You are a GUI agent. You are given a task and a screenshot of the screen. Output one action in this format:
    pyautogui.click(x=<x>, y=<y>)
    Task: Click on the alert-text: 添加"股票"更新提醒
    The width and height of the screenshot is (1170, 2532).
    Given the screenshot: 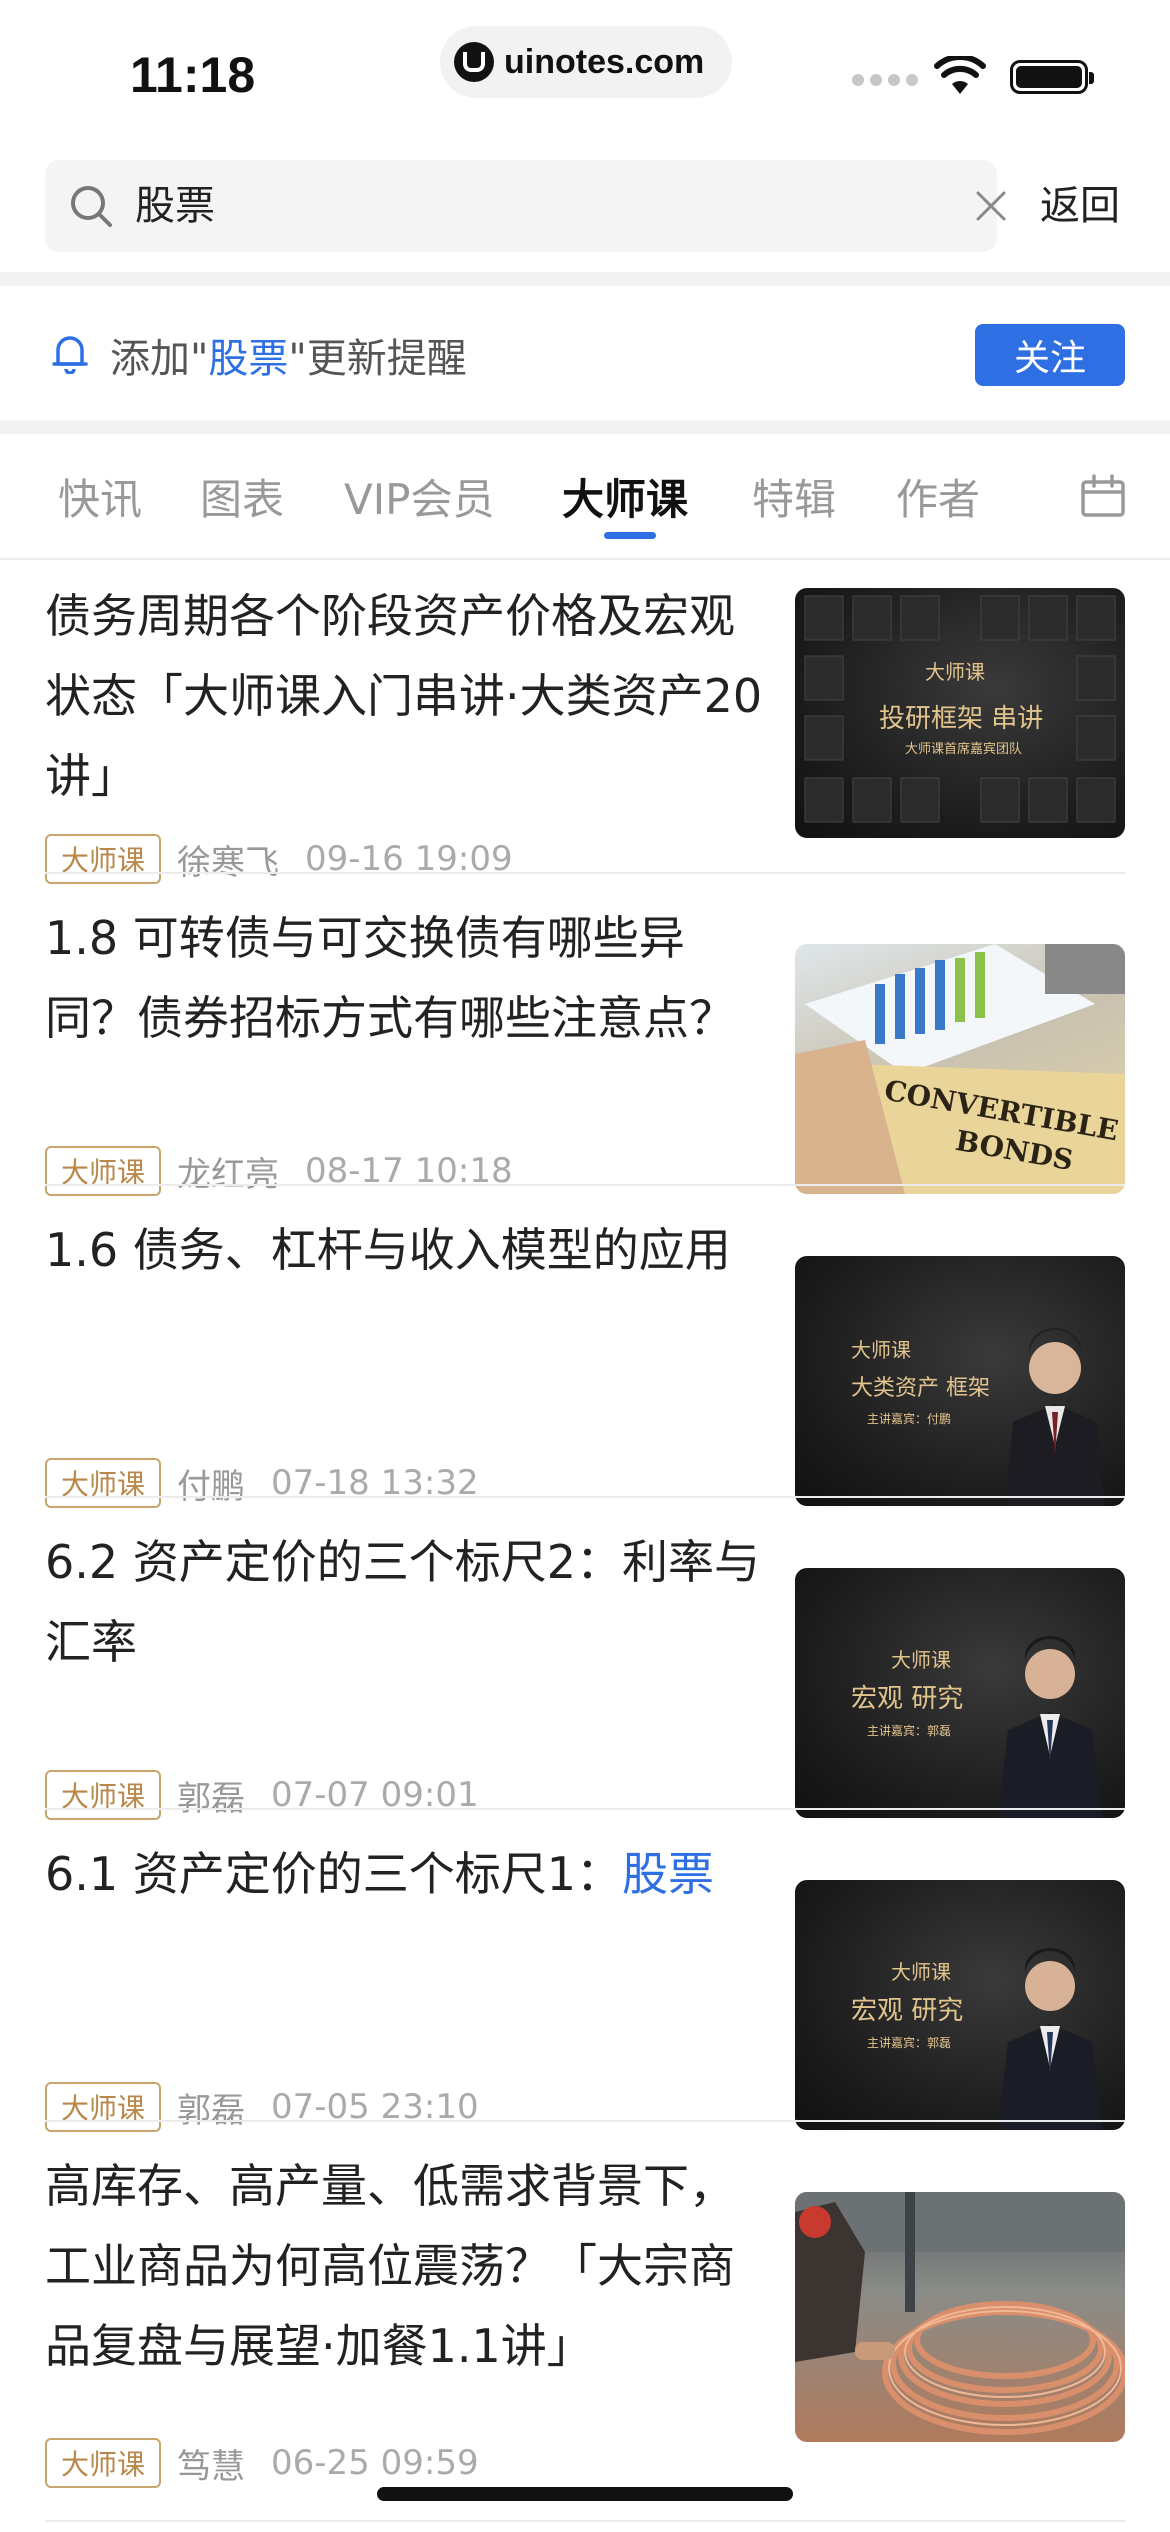 What is the action you would take?
    pyautogui.click(x=288, y=355)
    